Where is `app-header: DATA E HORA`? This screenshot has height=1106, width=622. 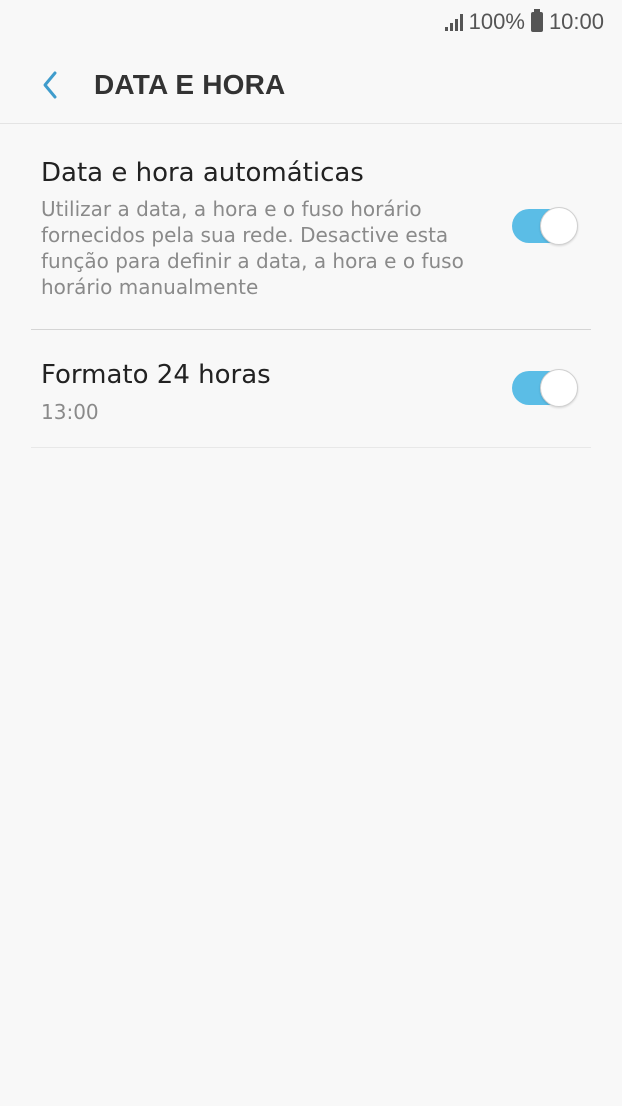 app-header: DATA E HORA is located at coordinates (311, 85).